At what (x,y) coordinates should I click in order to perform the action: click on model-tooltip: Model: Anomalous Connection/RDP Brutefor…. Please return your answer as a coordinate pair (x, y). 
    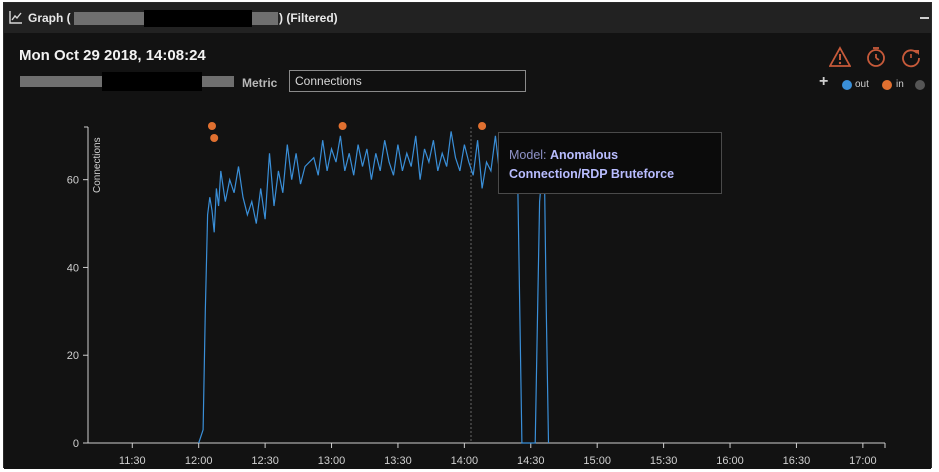
    Looking at the image, I should click on (610, 163).